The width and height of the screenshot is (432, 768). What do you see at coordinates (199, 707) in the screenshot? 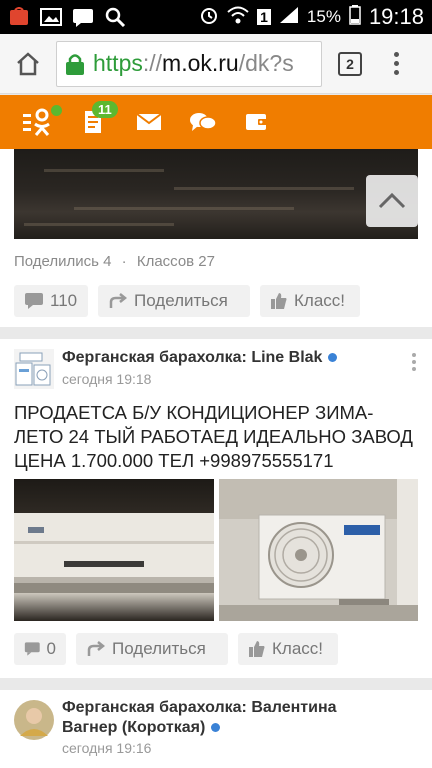
I see `author-name-line-1: Ферганская барахолка: Валентина` at bounding box center [199, 707].